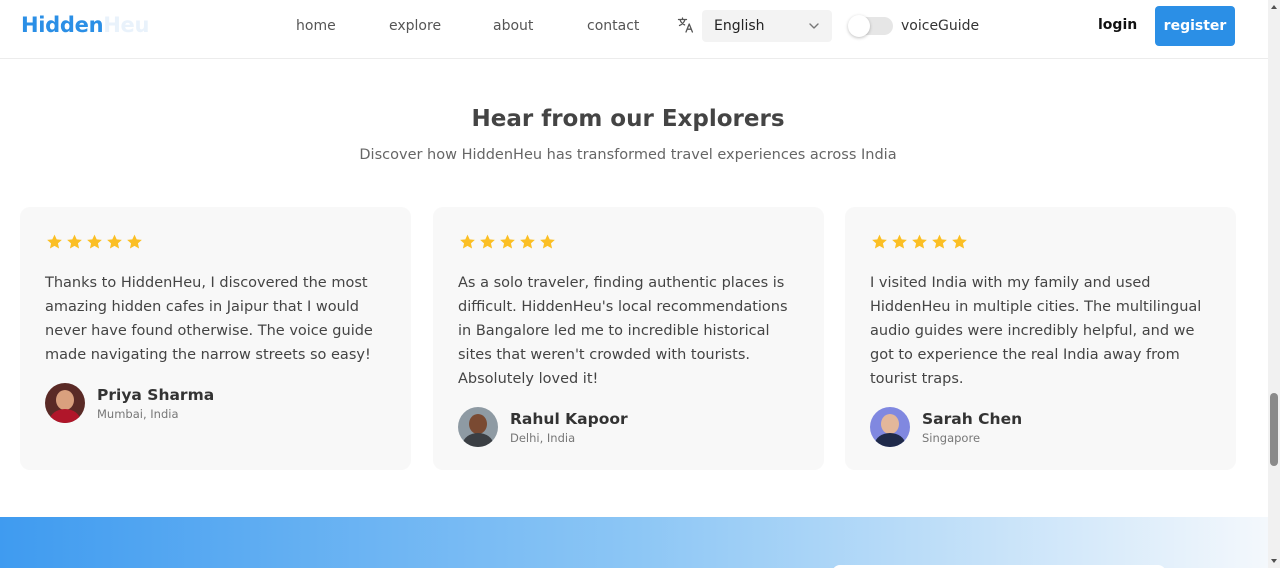 The image size is (1280, 568). Describe the element at coordinates (138, 413) in the screenshot. I see `author-location: Mumbai, India` at that location.